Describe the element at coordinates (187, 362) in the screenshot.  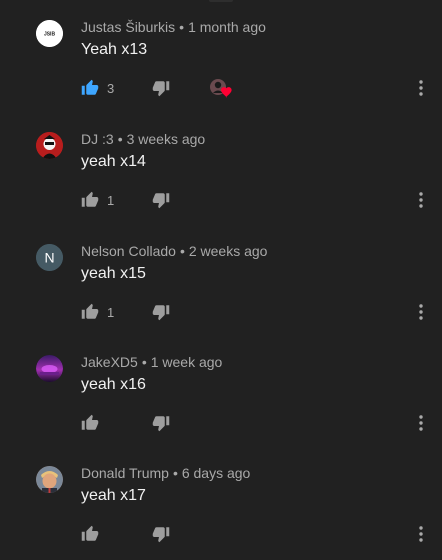
I see `comment-time: 1 week ago` at that location.